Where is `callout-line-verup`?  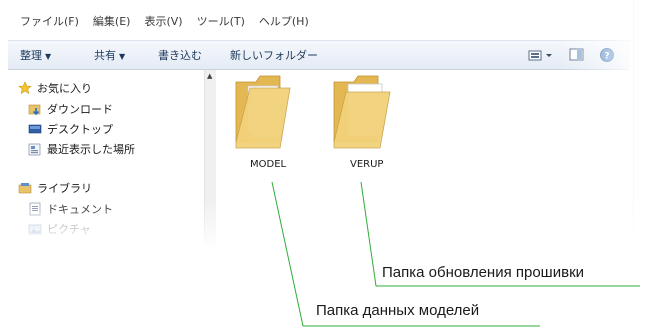
callout-line-verup is located at coordinates (368, 234).